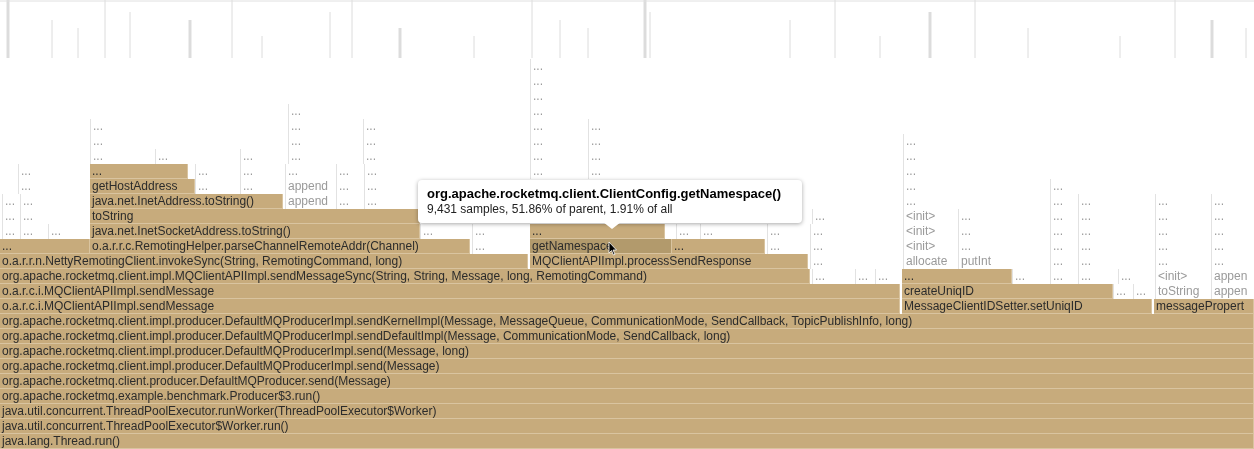 The width and height of the screenshot is (1254, 449). I want to click on stack-frame: o.a.r.r.n.NettyRemotingClient.invokeSync(String, RemotingCommand, long), so click(264, 261).